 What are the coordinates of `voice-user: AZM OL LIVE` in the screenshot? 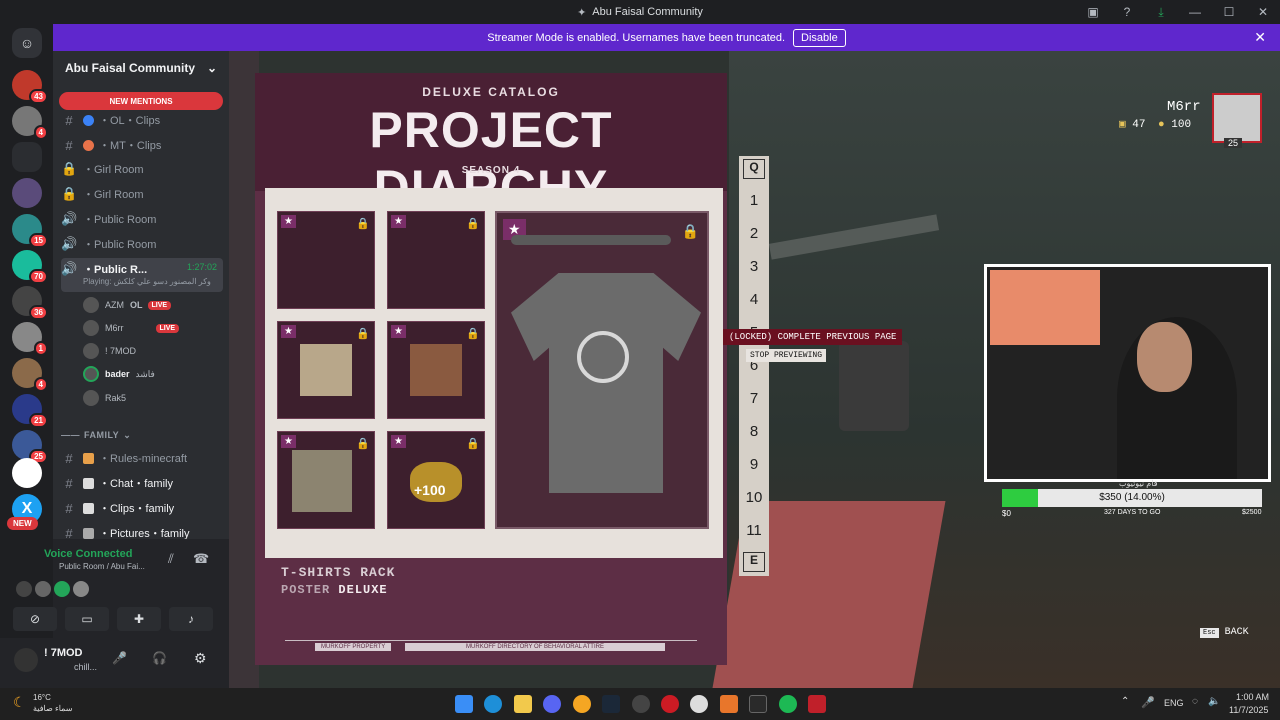 It's located at (153, 305).